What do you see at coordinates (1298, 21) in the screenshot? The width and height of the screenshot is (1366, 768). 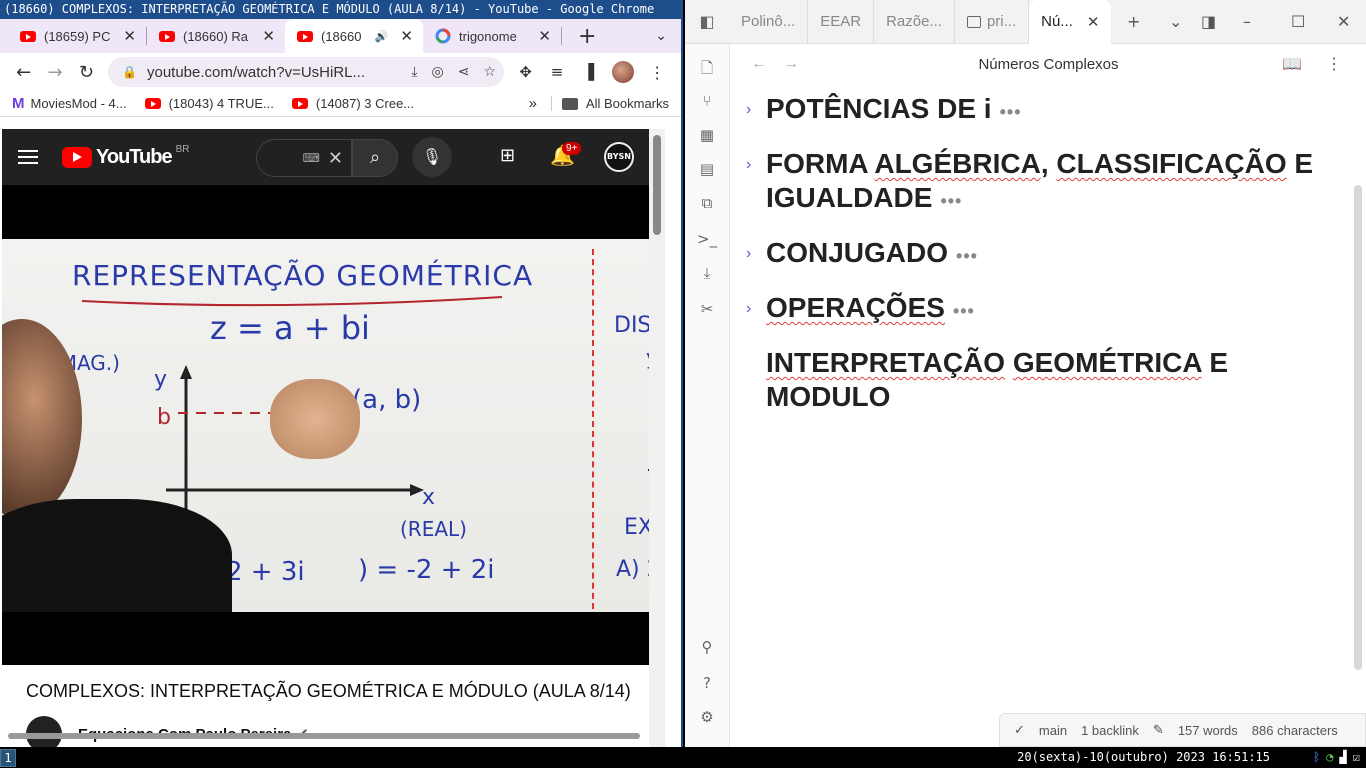 I see `maximize-icon: ☐` at bounding box center [1298, 21].